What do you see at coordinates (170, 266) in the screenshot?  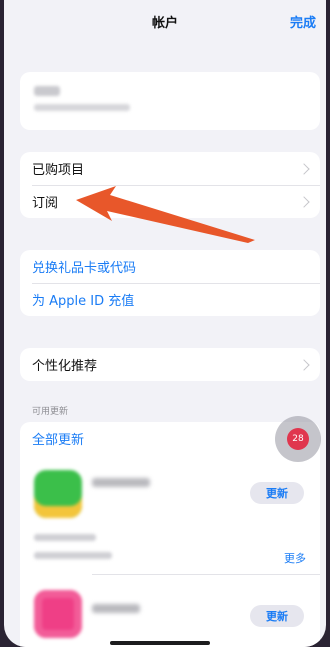 I see `redeem-gift-card-link: 兑换礼品卡或代码` at bounding box center [170, 266].